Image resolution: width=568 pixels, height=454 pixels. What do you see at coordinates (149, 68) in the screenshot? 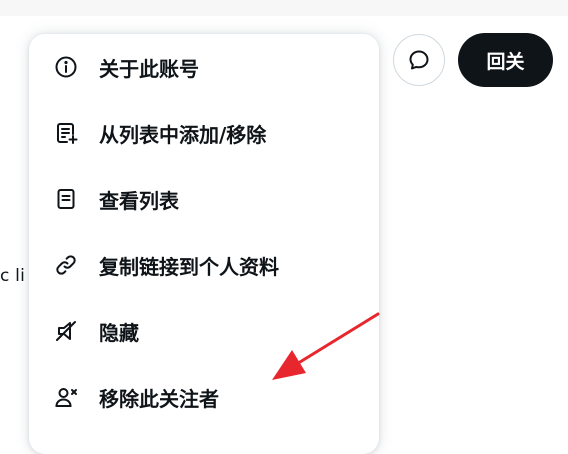
I see `menu-item-label: 关于此账号` at bounding box center [149, 68].